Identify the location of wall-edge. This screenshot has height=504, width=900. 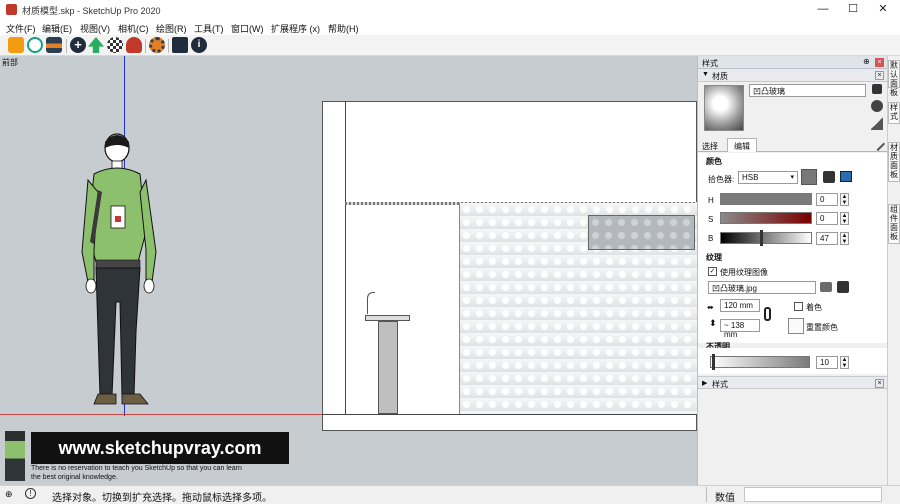
(345, 258).